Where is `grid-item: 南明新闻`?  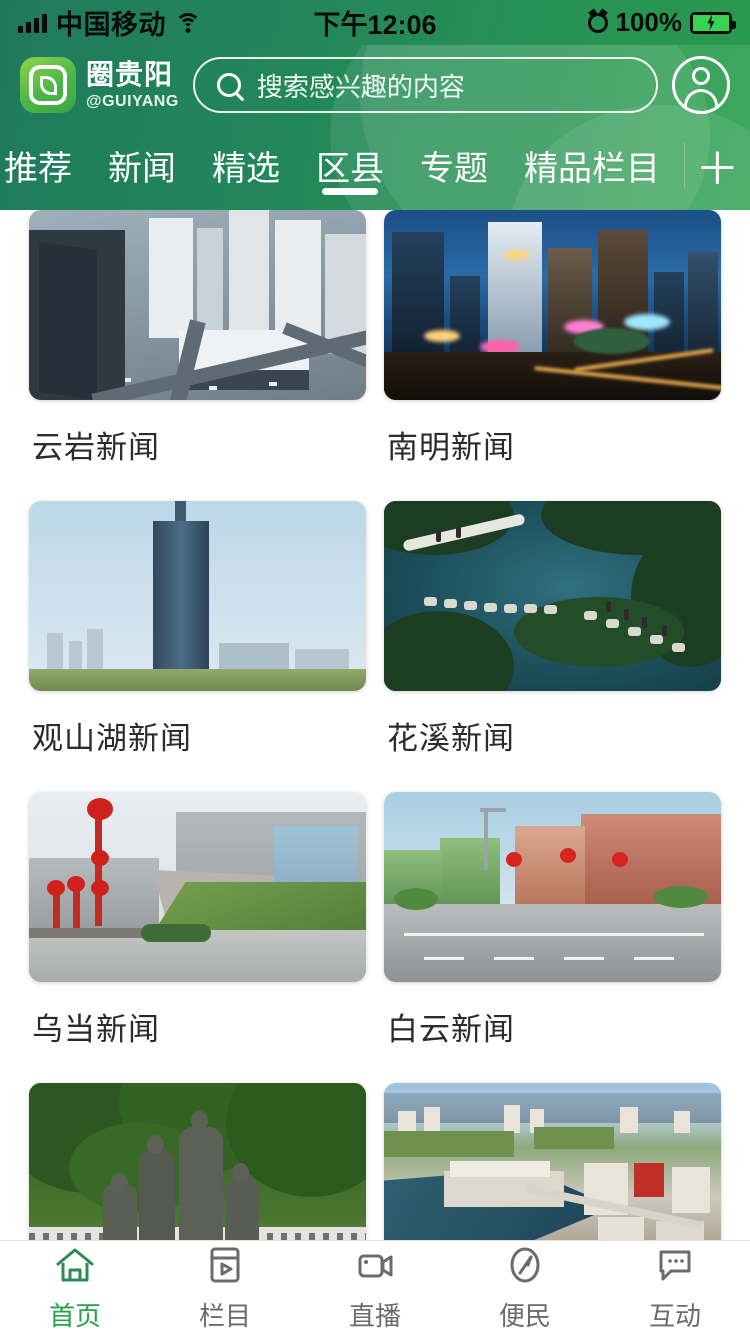
grid-item: 南明新闻 is located at coordinates (552, 355).